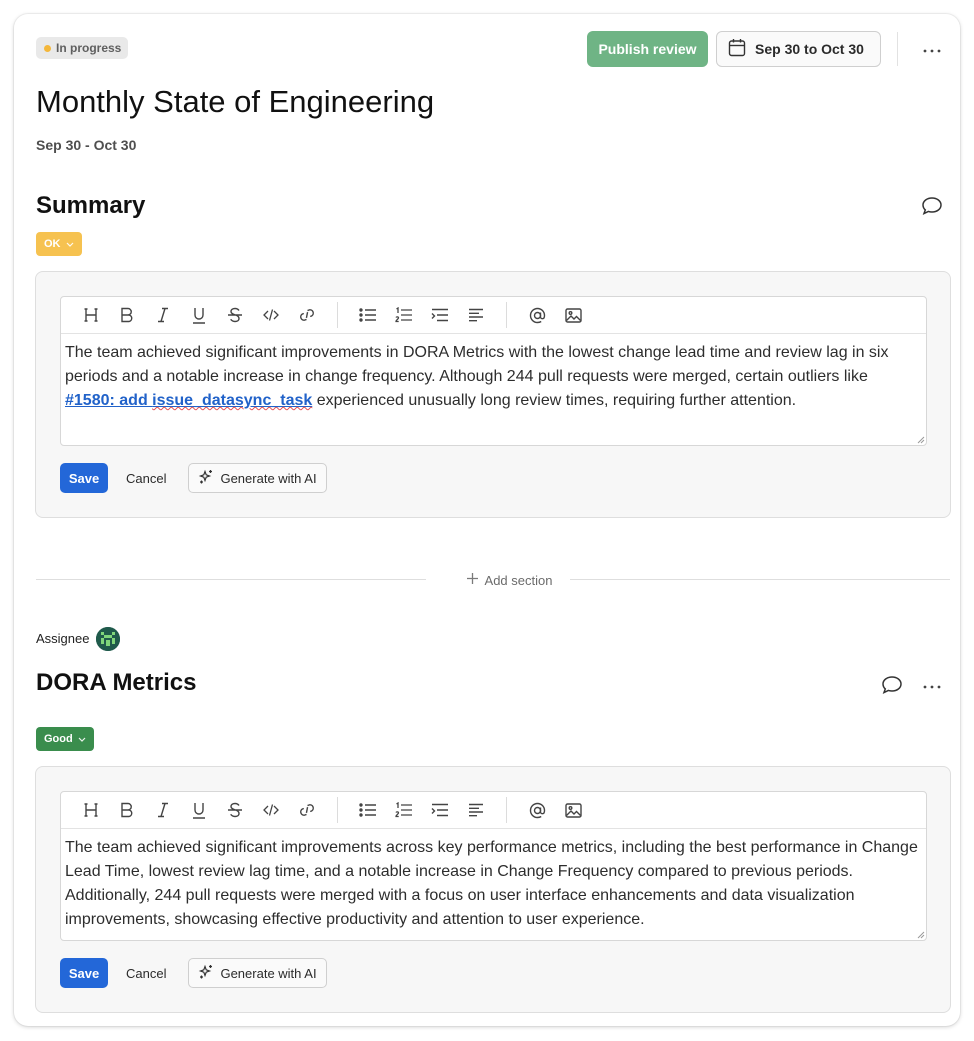  I want to click on rating-dropdown-summary: OK, so click(59, 244).